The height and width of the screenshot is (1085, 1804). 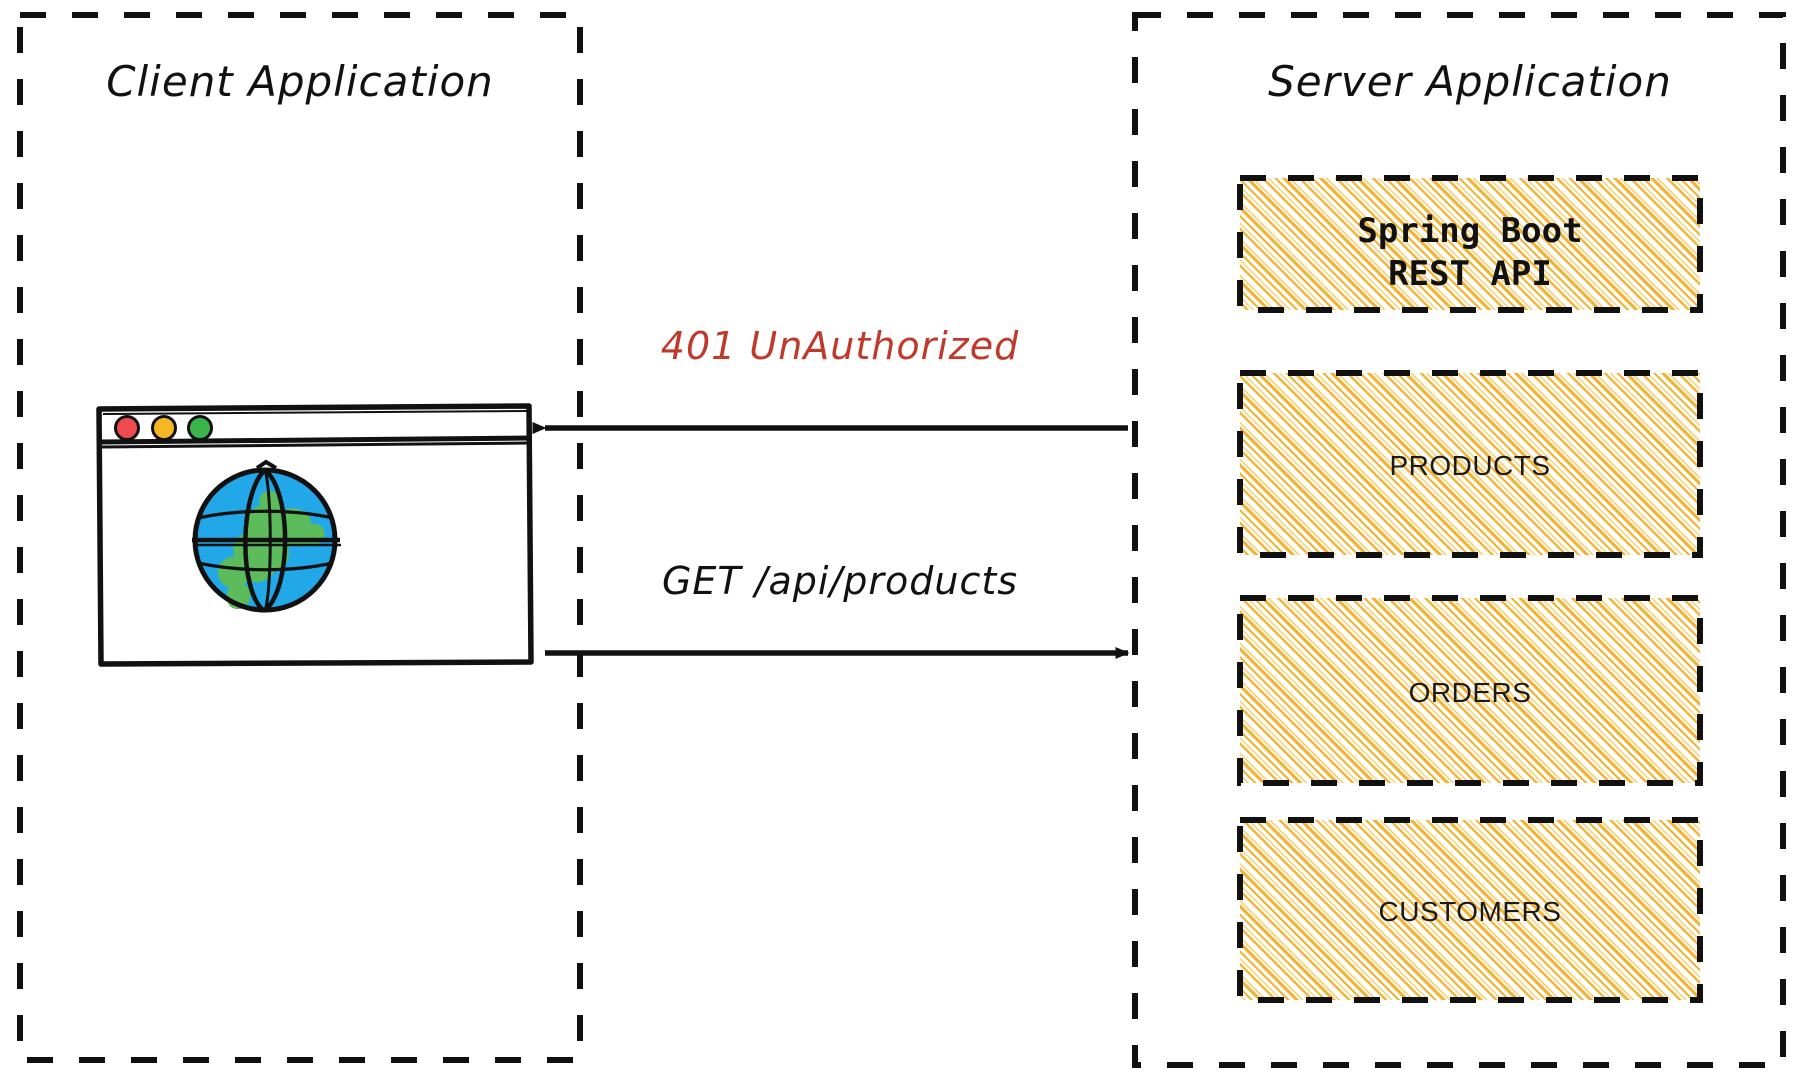 I want to click on products-box-label: PRODUCTS, so click(x=1470, y=465).